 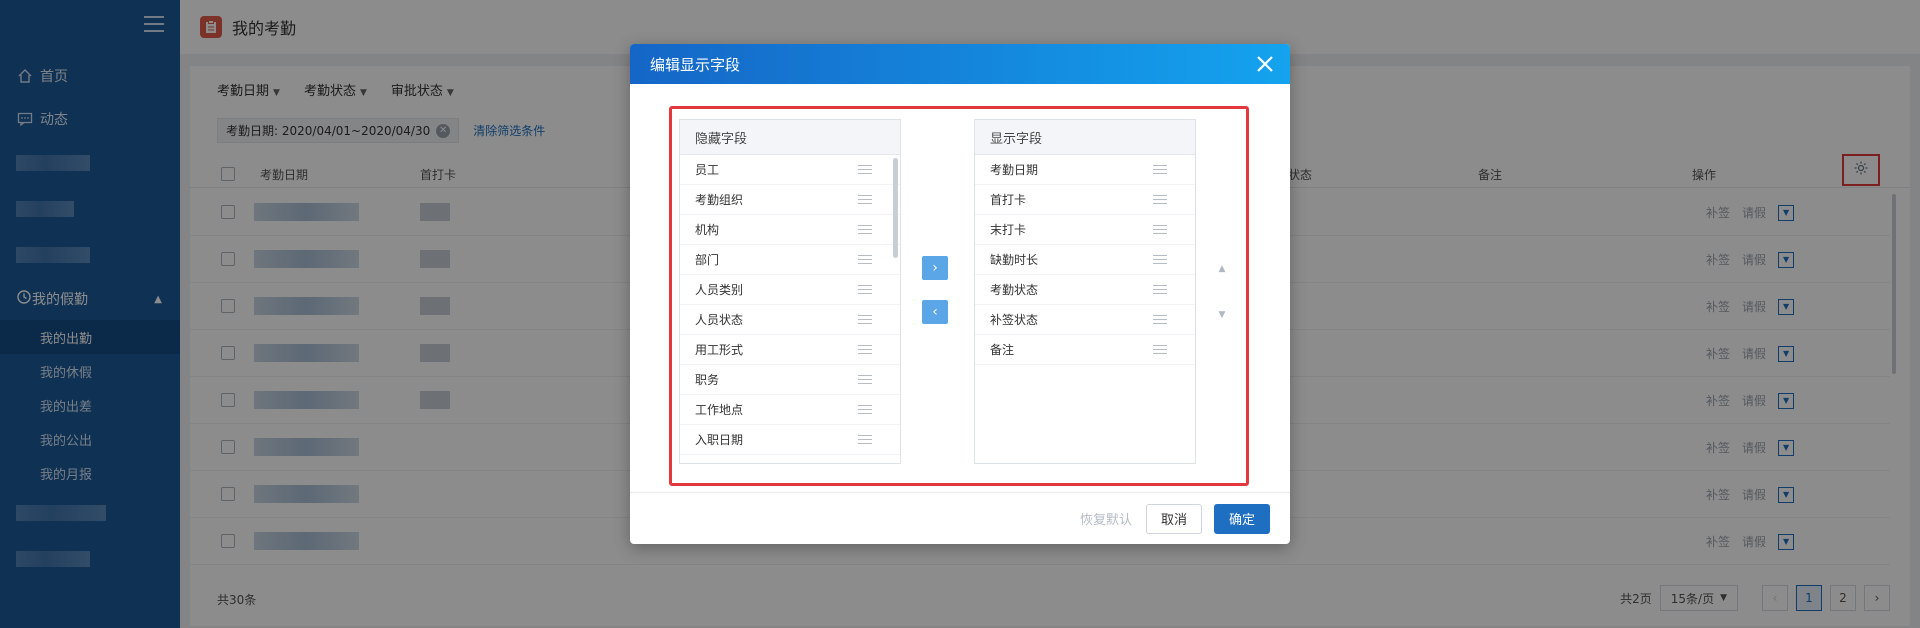 What do you see at coordinates (1085, 350) in the screenshot?
I see `field-item: 备注` at bounding box center [1085, 350].